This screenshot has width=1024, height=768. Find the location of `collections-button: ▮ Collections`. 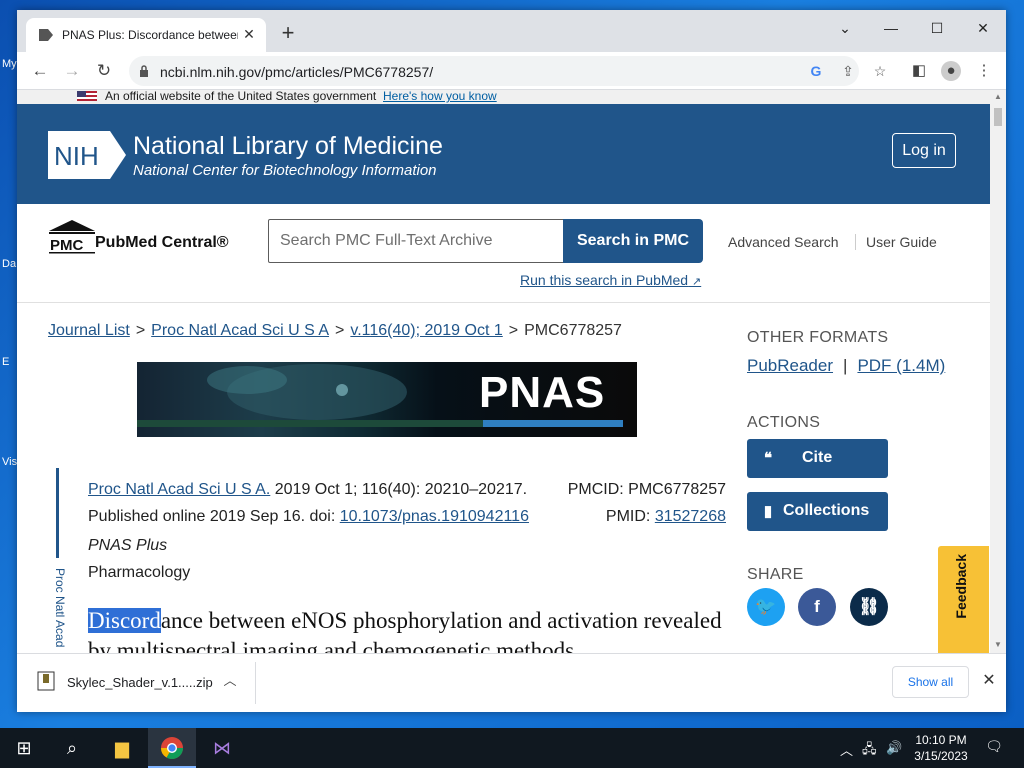

collections-button: ▮ Collections is located at coordinates (817, 511).